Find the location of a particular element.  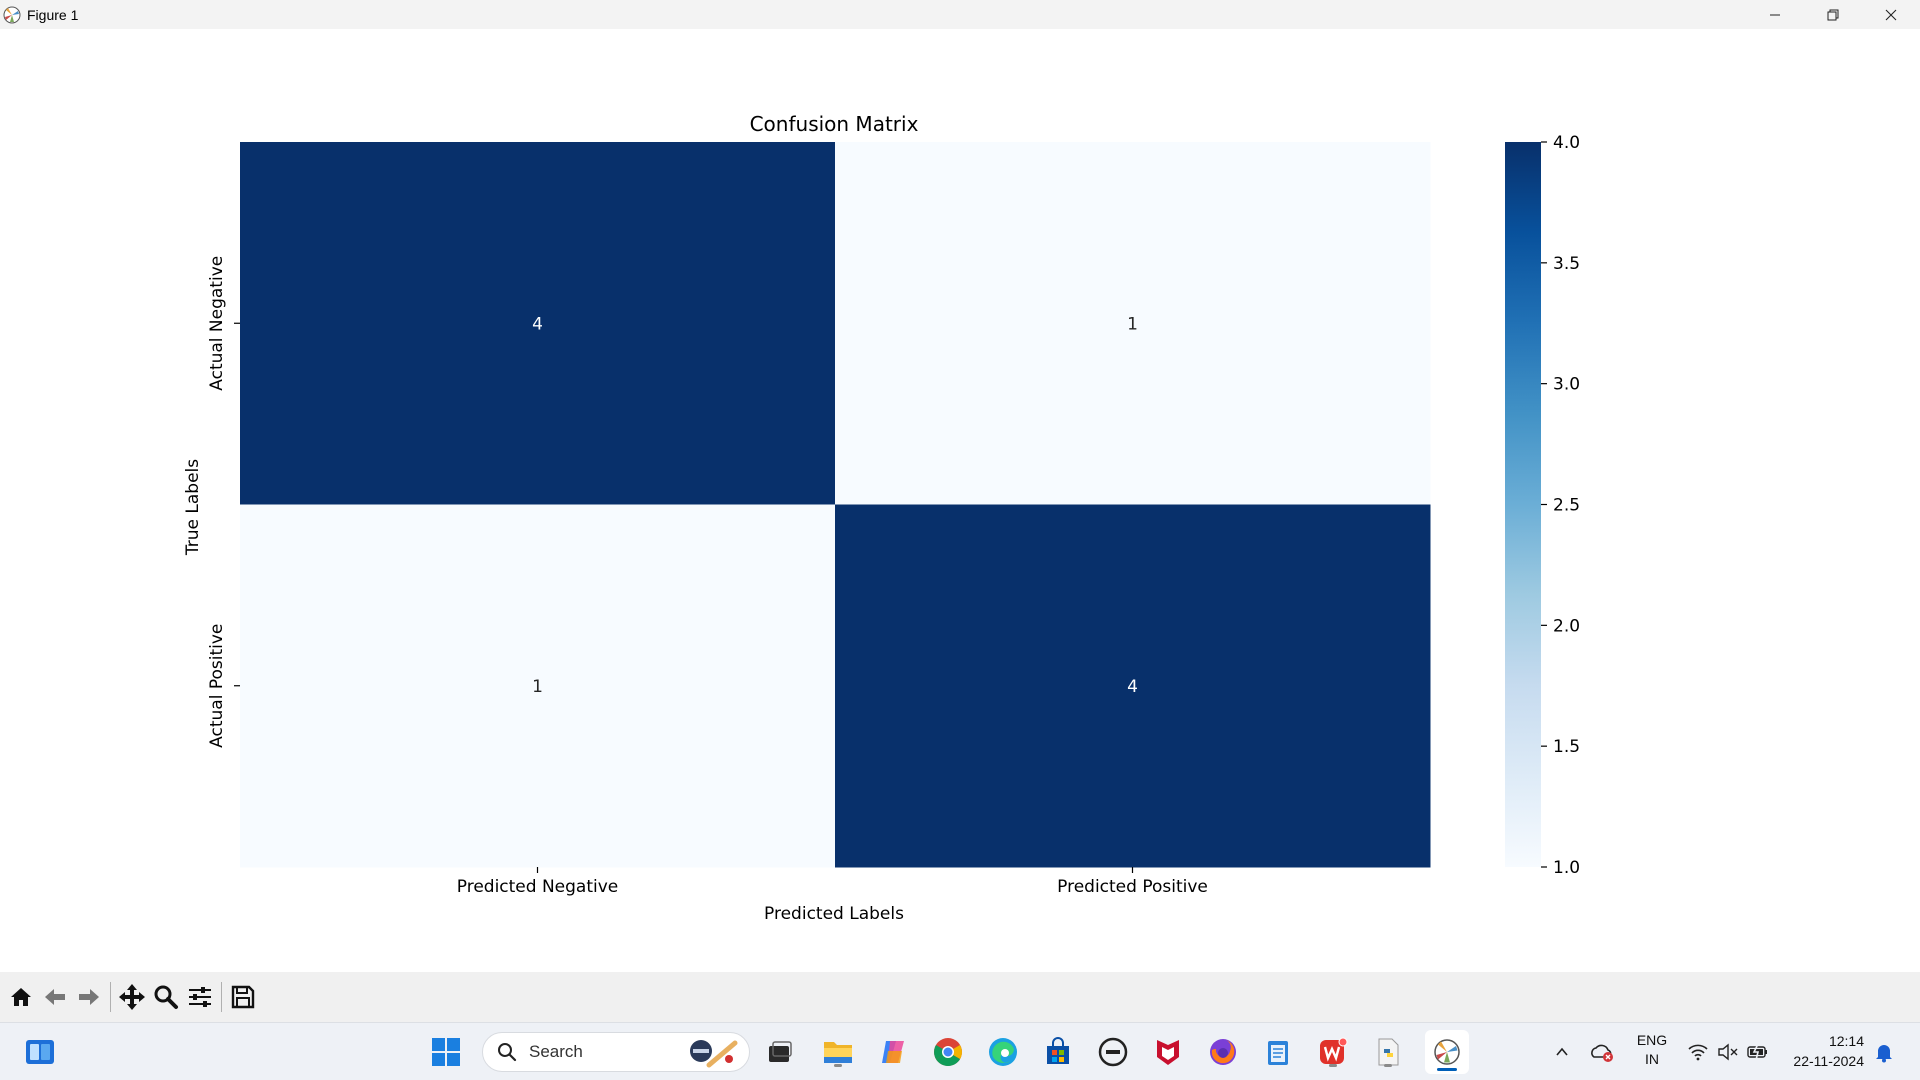

taskbar-app-edge is located at coordinates (1003, 1052).